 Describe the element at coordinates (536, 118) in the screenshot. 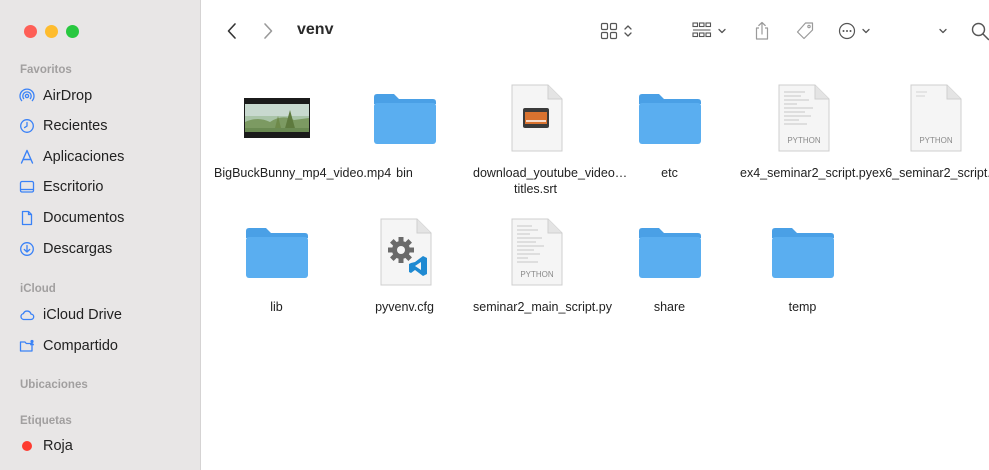

I see `srt-file-icon` at that location.